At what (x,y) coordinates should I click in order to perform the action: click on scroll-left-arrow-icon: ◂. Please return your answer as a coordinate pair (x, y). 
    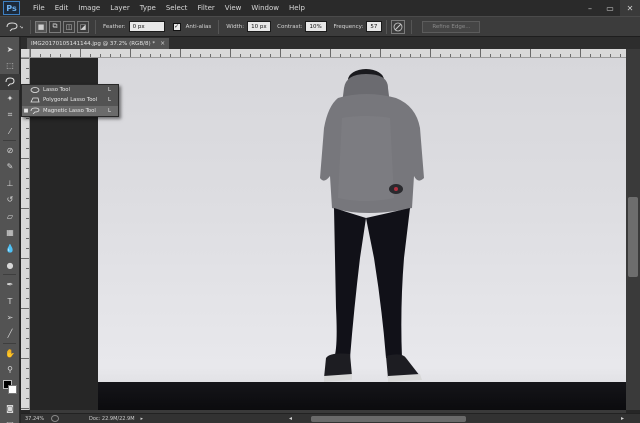
    Looking at the image, I should click on (290, 418).